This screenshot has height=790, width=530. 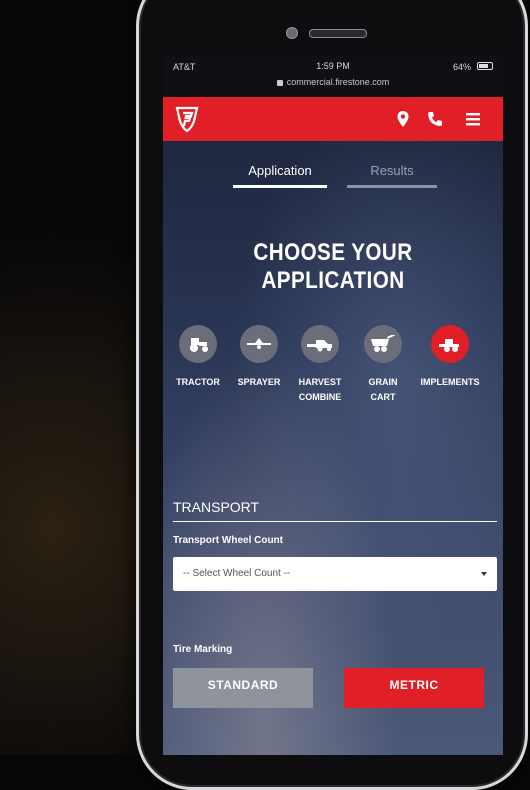 I want to click on implement-icon, so click(x=450, y=344).